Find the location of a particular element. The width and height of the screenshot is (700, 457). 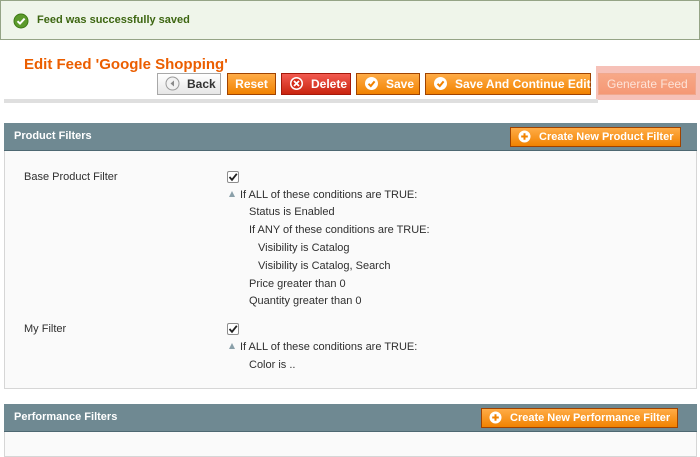

performance-filters-body is located at coordinates (350, 444).